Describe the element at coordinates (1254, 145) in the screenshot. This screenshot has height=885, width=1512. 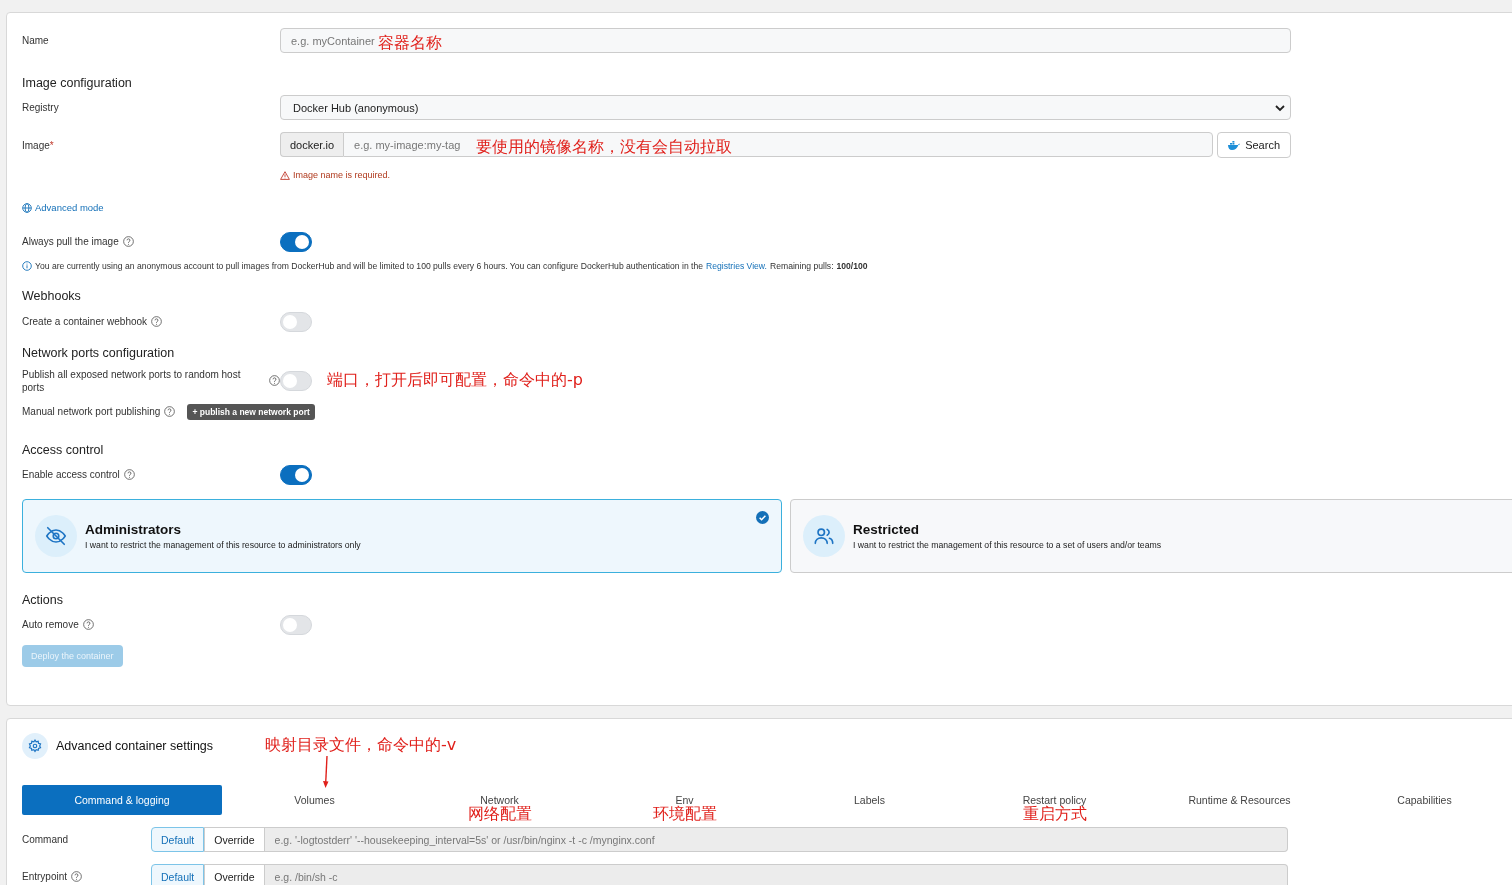
I see `search-button: Search` at that location.